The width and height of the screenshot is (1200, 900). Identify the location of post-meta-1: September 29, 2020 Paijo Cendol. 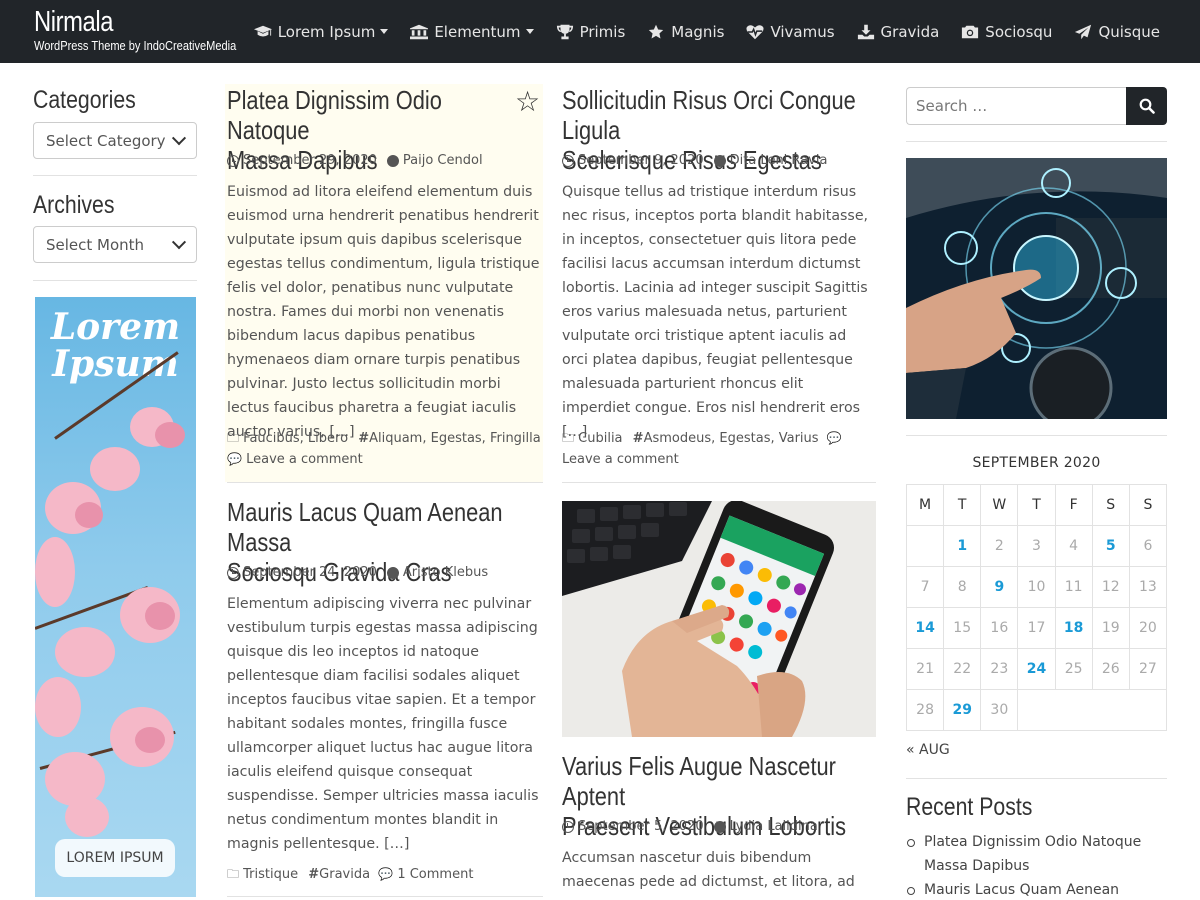
(355, 160).